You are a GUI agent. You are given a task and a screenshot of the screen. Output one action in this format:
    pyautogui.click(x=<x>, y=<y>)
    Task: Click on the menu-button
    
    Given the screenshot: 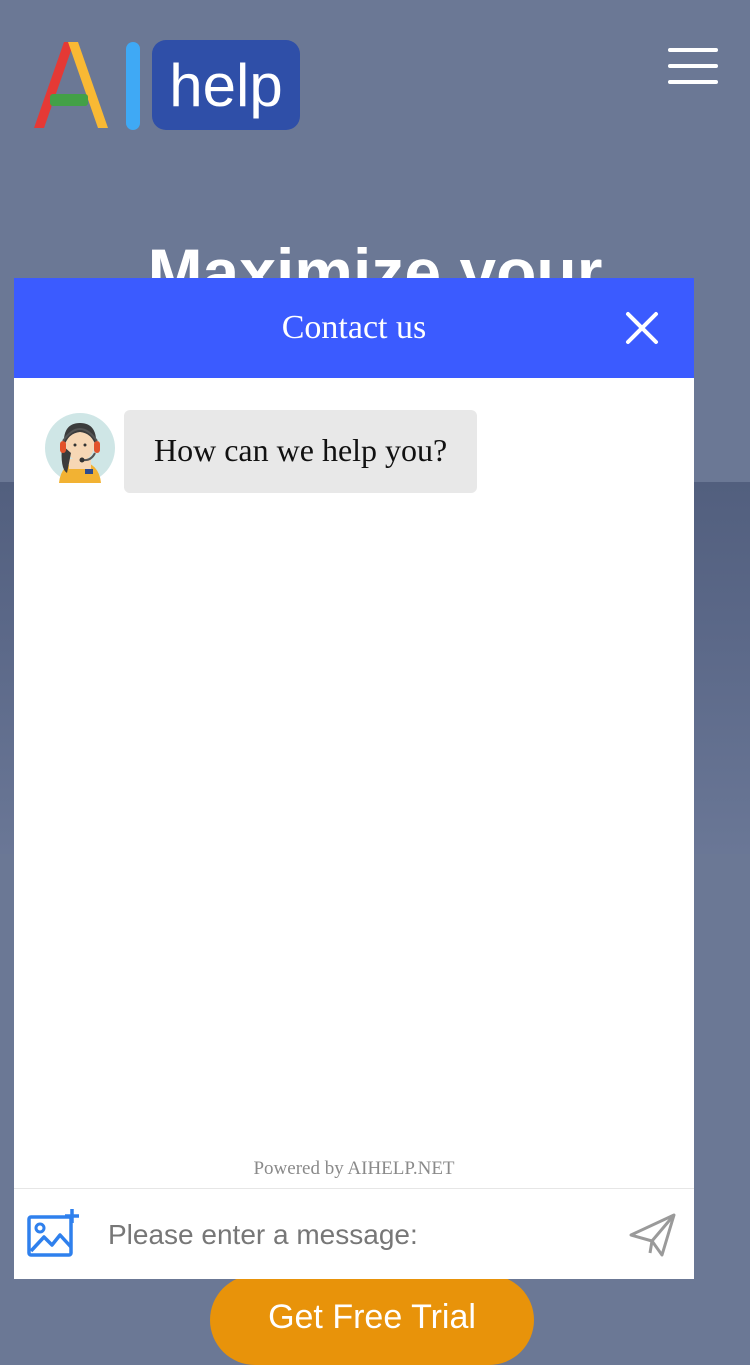 What is the action you would take?
    pyautogui.click(x=694, y=66)
    